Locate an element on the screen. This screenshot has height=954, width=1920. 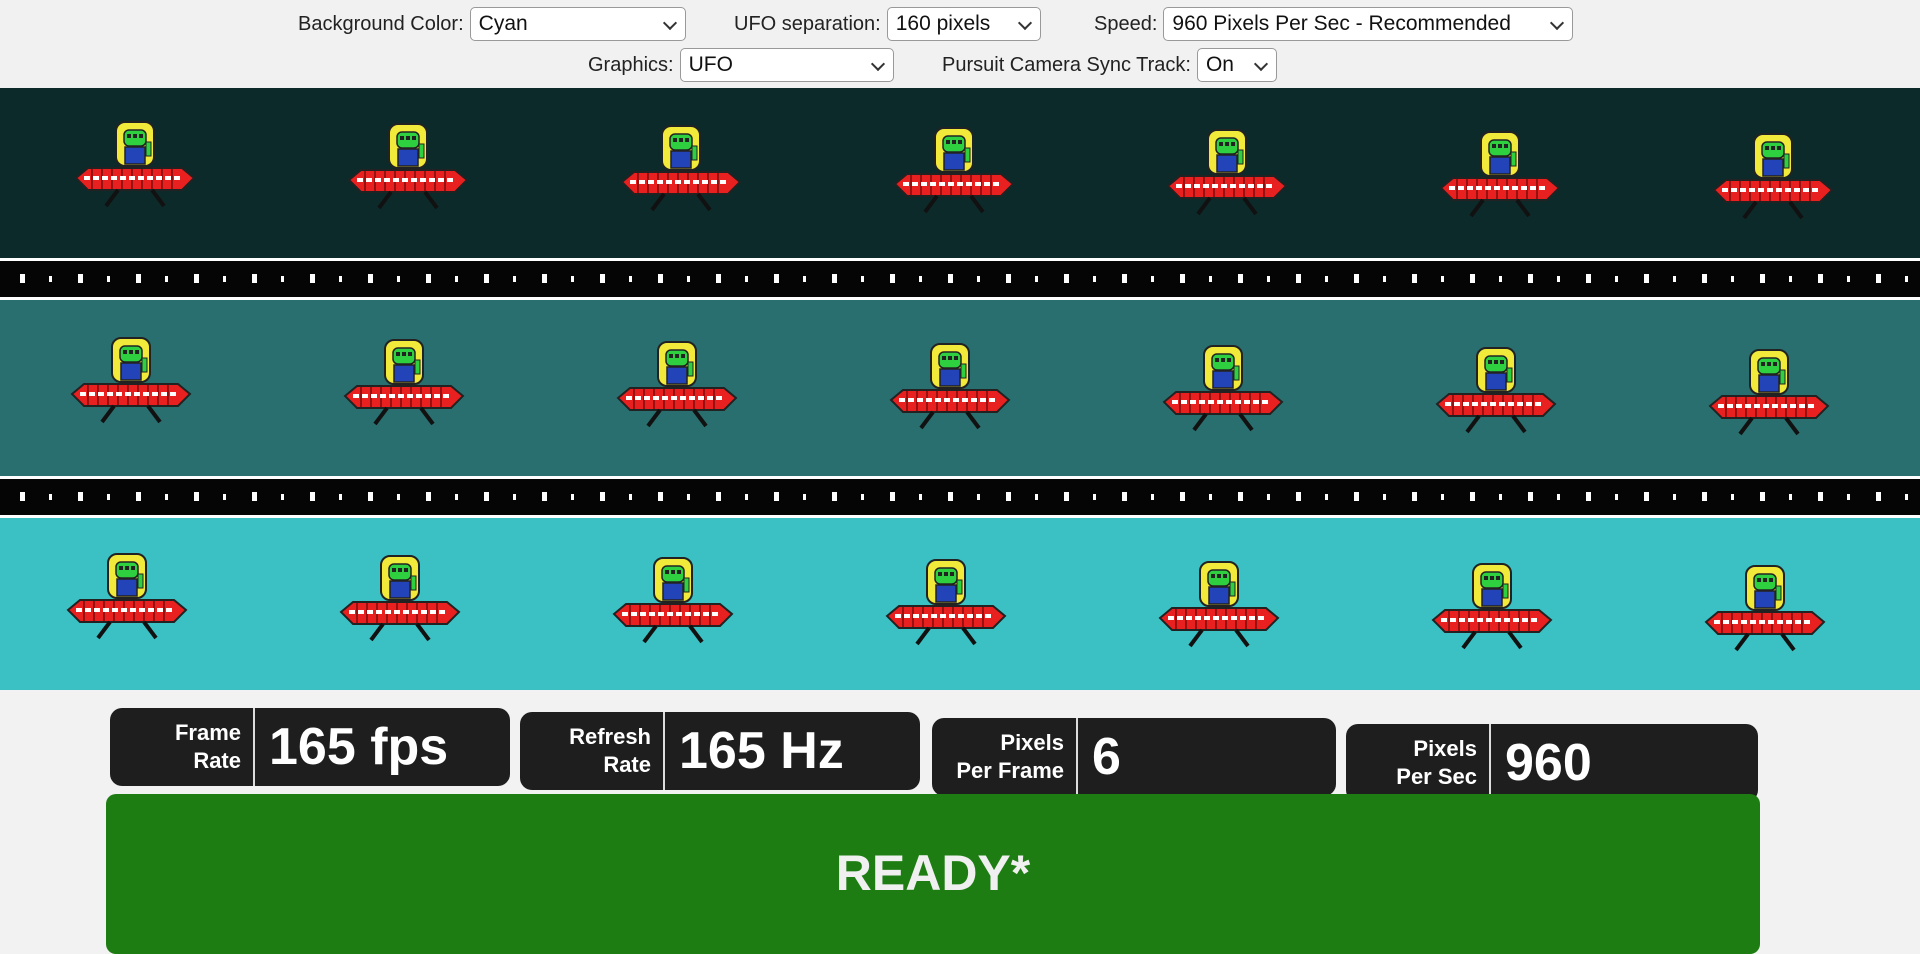
pixels-per-frame-panel: Pixels Per Frame 6 is located at coordinates (1134, 757).